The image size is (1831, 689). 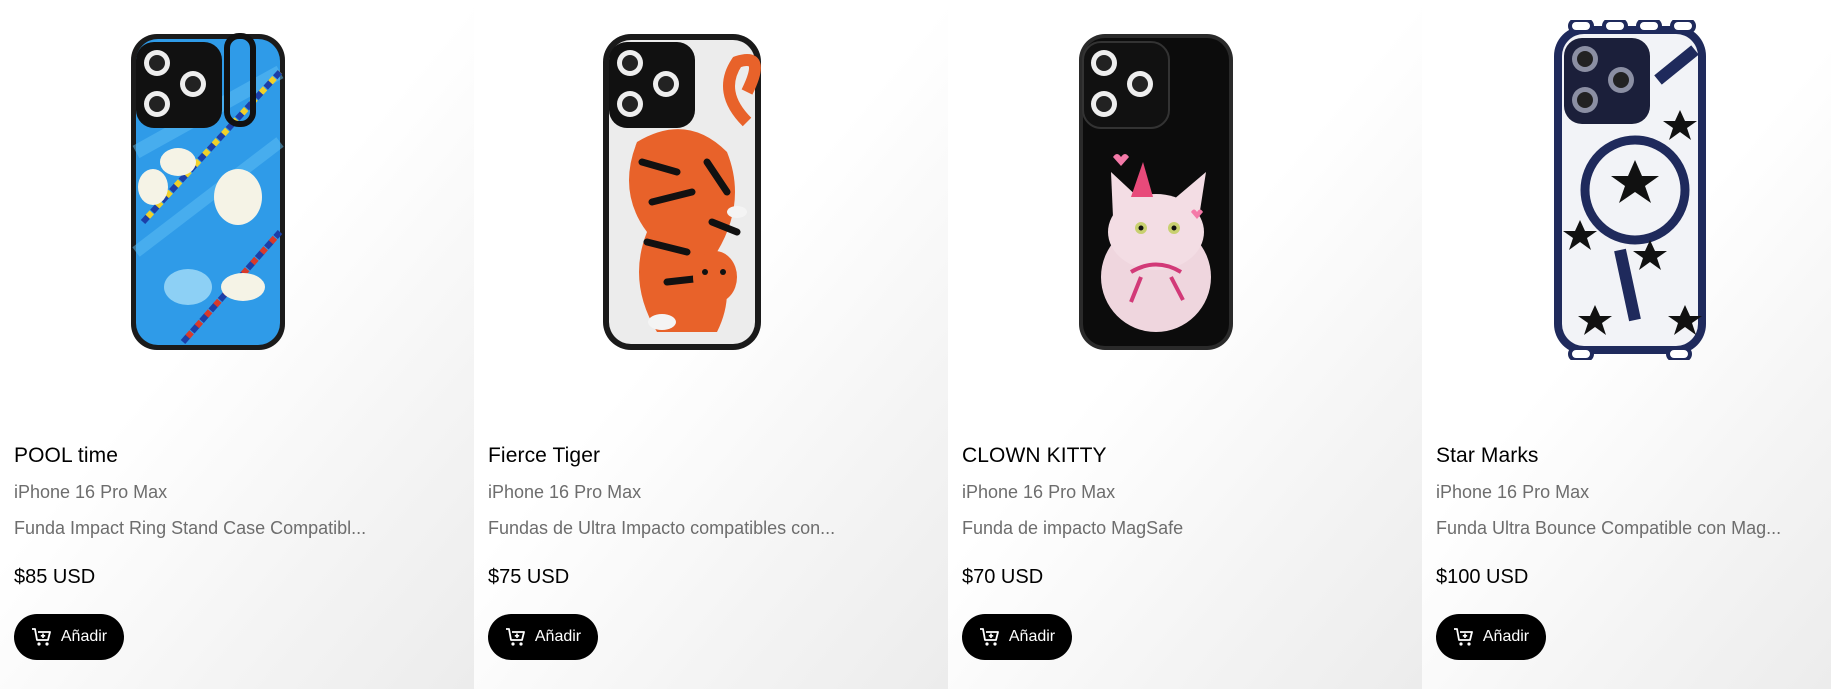 I want to click on product-description: Funda de impacto MagSafe, so click(x=1073, y=528).